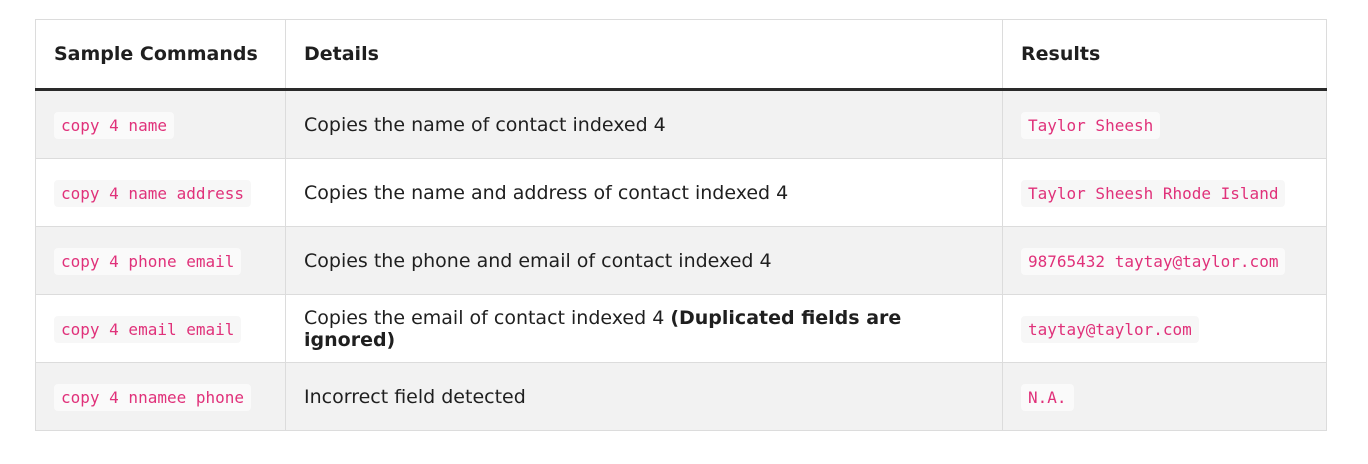 Image resolution: width=1368 pixels, height=464 pixels. Describe the element at coordinates (644, 396) in the screenshot. I see `details-cell: Incorrect field detected` at that location.